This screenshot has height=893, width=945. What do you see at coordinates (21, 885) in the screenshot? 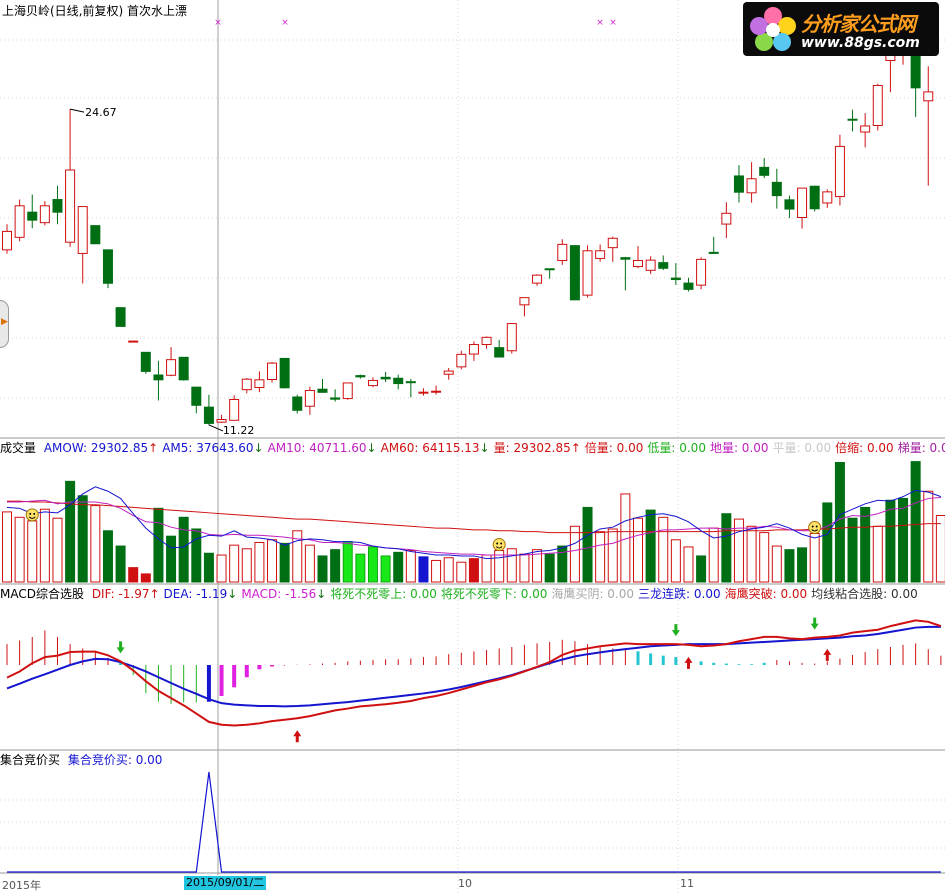
I see `x-tick-label: 2015年` at bounding box center [21, 885].